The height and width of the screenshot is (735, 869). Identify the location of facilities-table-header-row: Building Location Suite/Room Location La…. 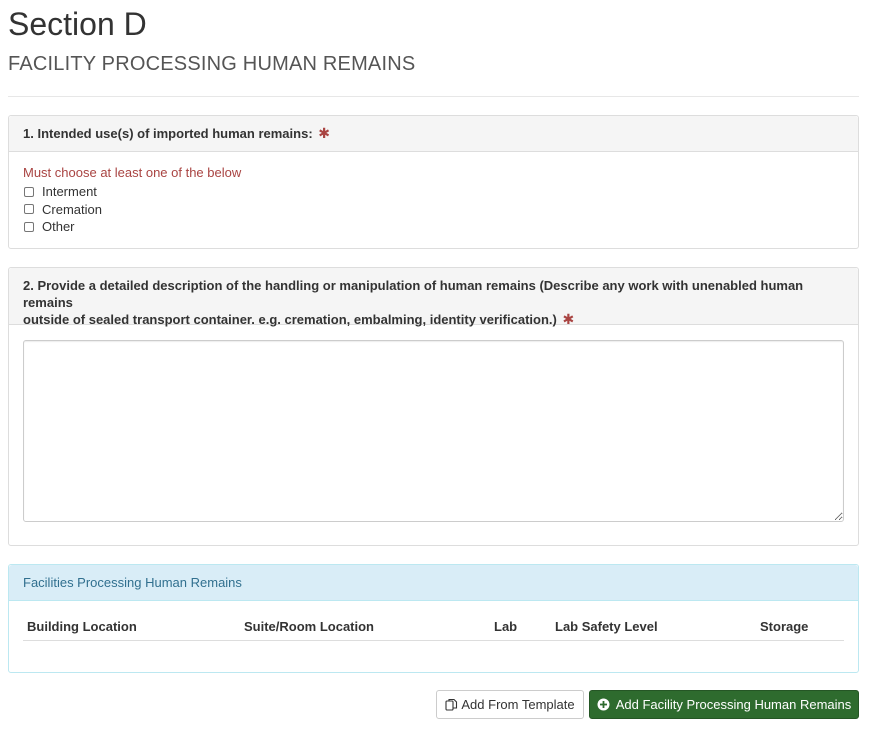
(433, 628).